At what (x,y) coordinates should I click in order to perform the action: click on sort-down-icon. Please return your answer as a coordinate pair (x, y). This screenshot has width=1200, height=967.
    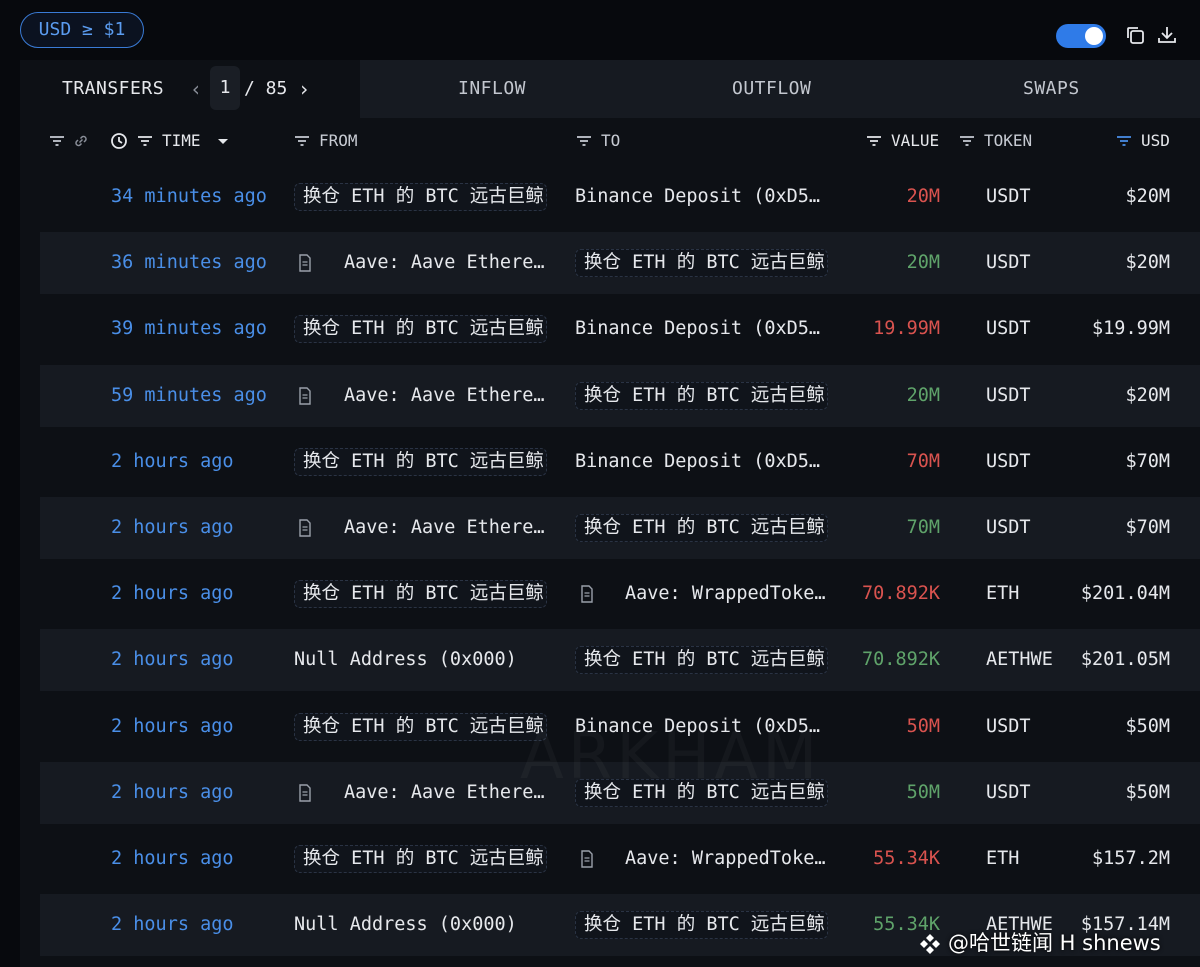
    Looking at the image, I should click on (223, 141).